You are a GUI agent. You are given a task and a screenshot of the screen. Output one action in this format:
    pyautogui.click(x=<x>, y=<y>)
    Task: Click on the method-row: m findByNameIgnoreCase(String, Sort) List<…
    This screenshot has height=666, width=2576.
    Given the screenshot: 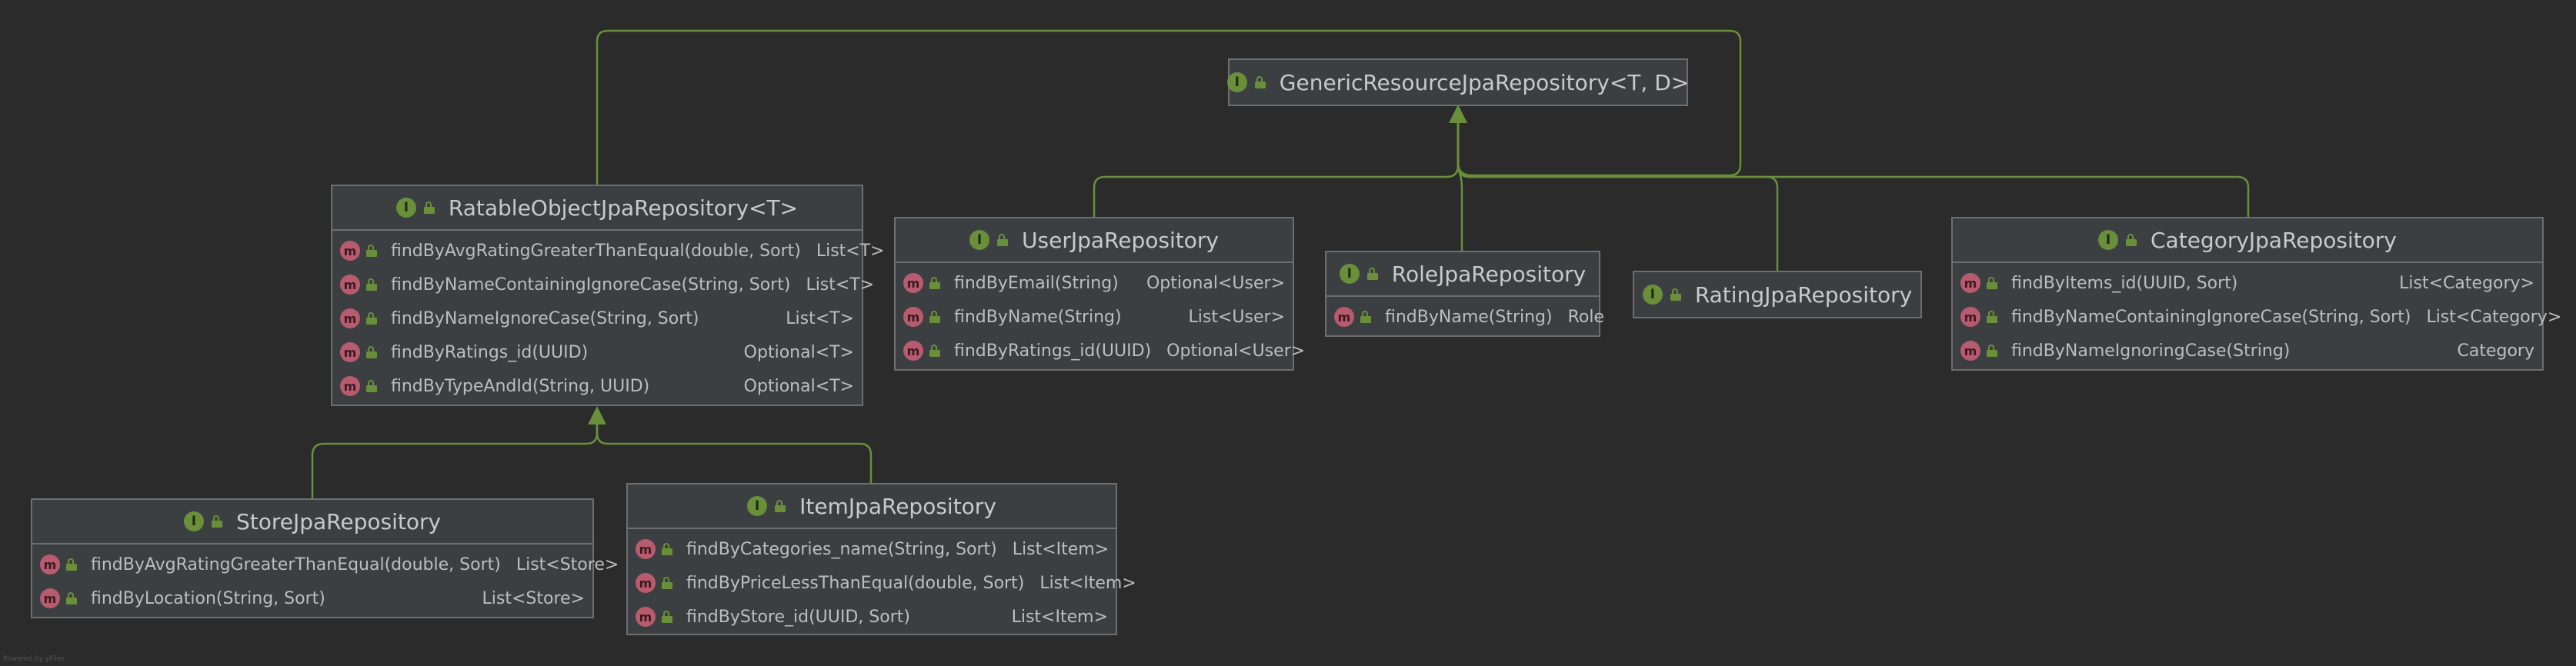 What is the action you would take?
    pyautogui.click(x=597, y=318)
    